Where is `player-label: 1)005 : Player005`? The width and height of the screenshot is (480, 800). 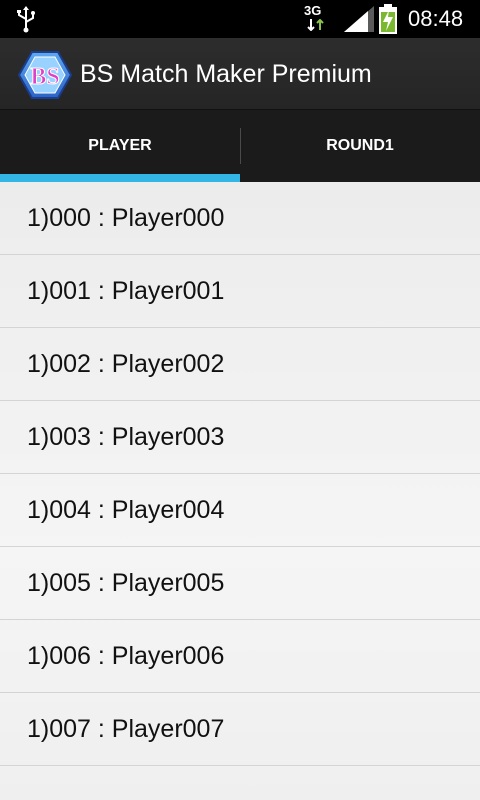 player-label: 1)005 : Player005 is located at coordinates (126, 582).